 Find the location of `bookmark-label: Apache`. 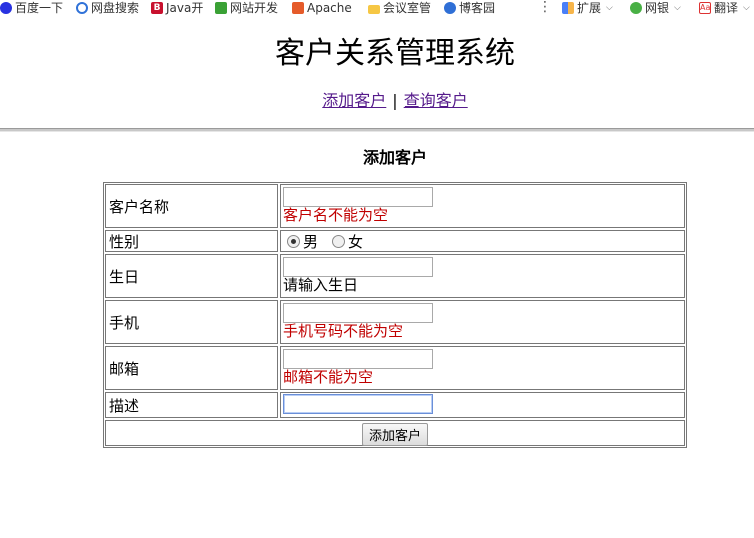

bookmark-label: Apache is located at coordinates (329, 8).